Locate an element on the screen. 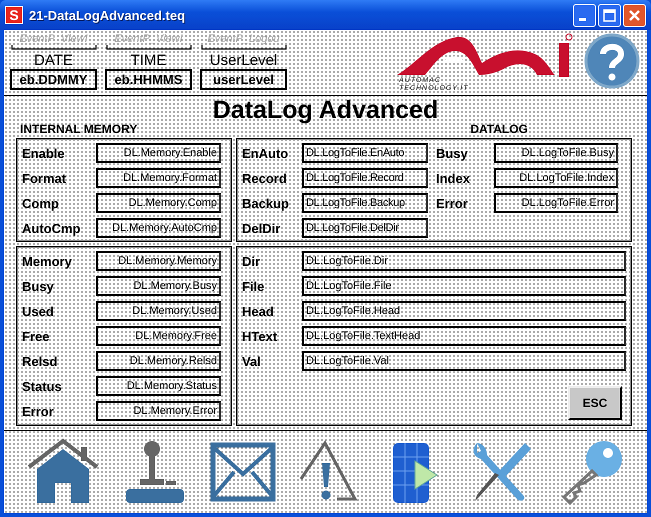 This screenshot has height=517, width=651. value-field: DL.Memory.Enable is located at coordinates (158, 153).